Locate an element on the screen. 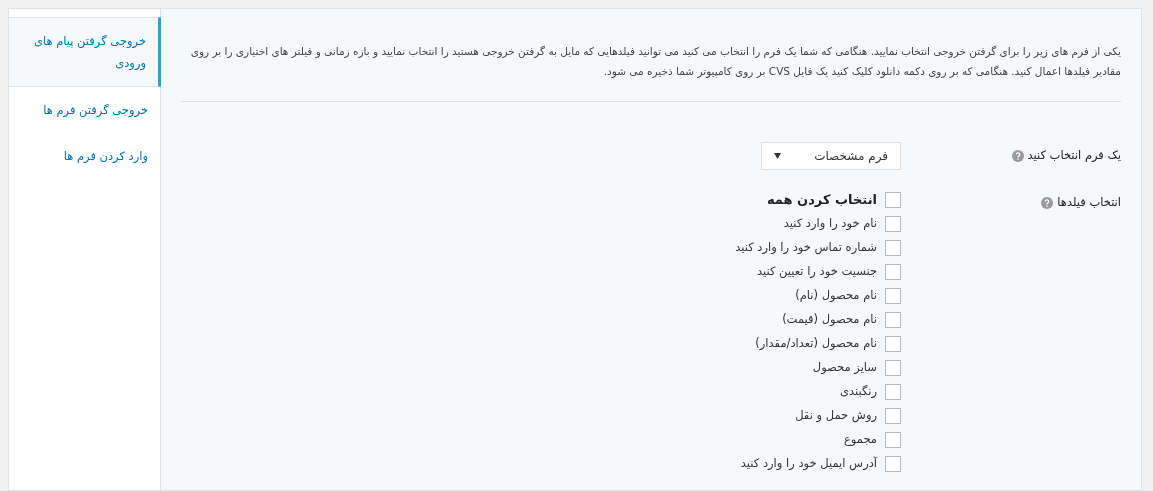 Image resolution: width=1153 pixels, height=491 pixels. checkbox-label: روش حمل و نقل is located at coordinates (836, 416).